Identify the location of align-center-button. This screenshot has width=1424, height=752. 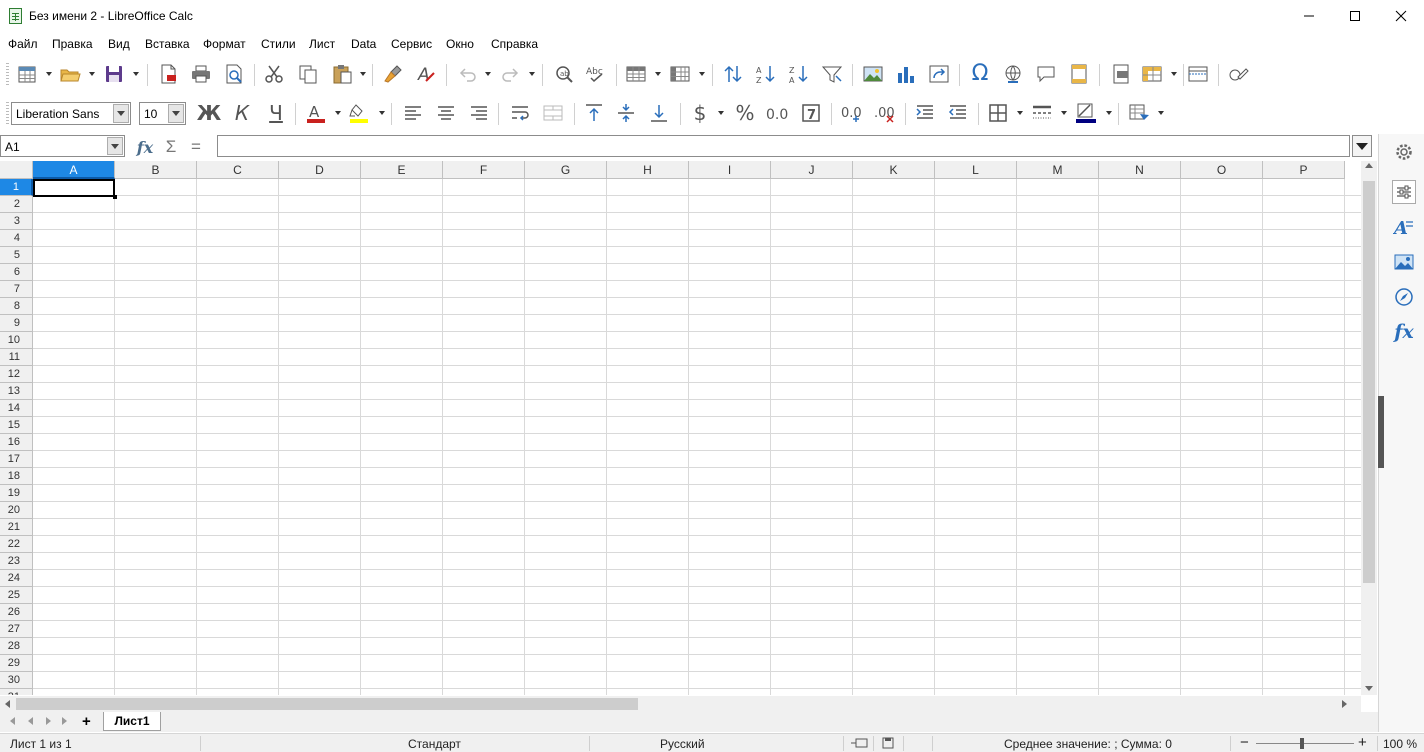
(446, 113).